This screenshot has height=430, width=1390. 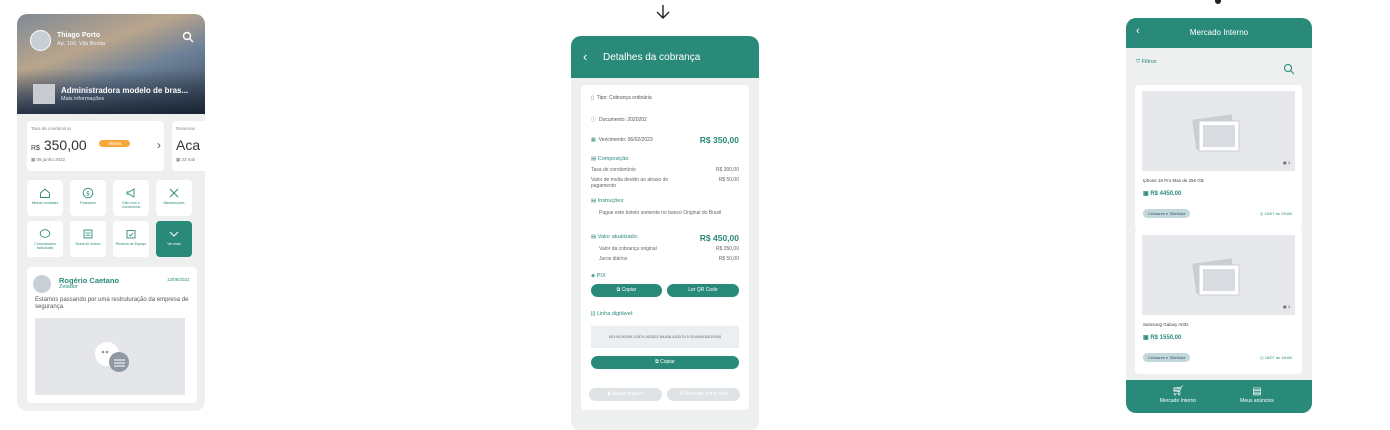 I want to click on chat-icon, so click(x=45, y=233).